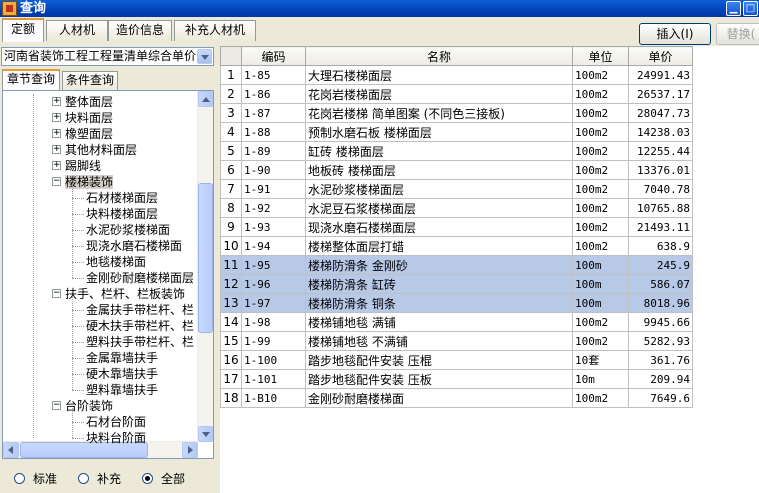 The width and height of the screenshot is (759, 493). I want to click on tree-item: 金属靠墙扶手, so click(122, 358).